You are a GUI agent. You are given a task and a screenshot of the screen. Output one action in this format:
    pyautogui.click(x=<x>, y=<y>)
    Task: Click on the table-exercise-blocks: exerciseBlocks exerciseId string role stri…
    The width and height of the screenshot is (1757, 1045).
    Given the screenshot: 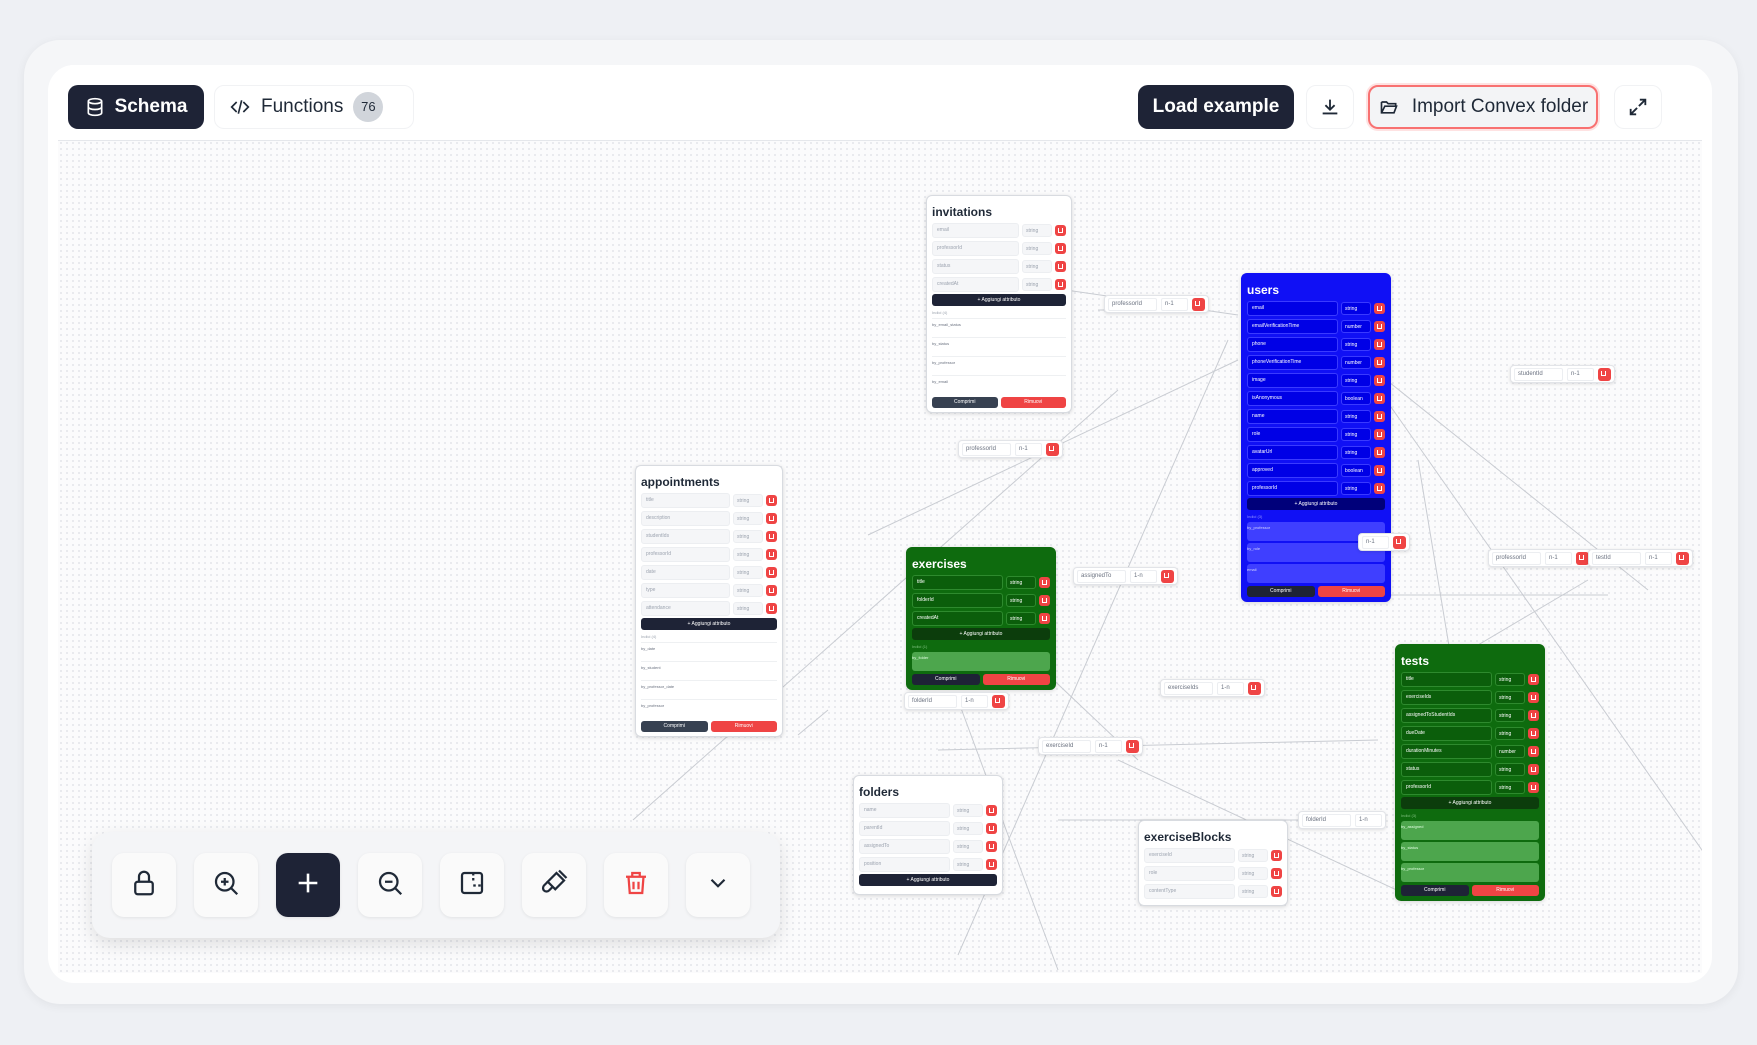 What is the action you would take?
    pyautogui.click(x=1213, y=863)
    